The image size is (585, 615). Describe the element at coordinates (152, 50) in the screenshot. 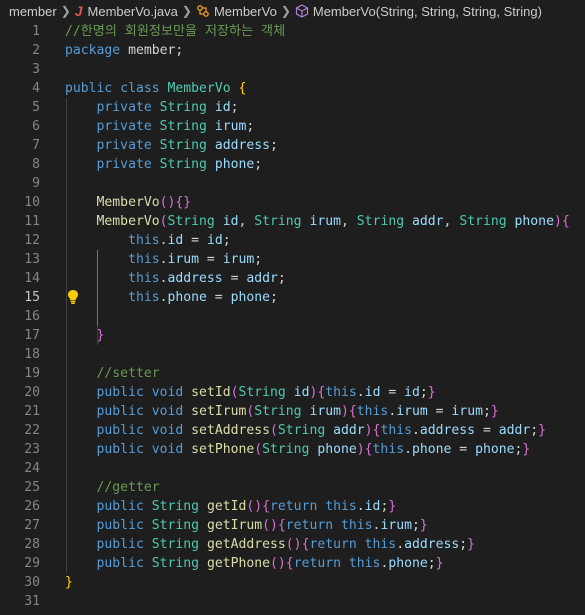

I see `code-token: member;` at that location.